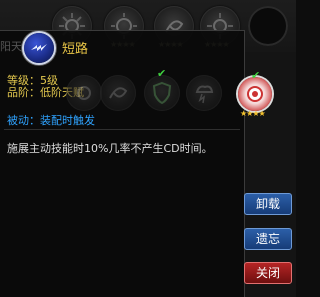 The width and height of the screenshot is (320, 297). What do you see at coordinates (268, 239) in the screenshot?
I see `forget-button: 遗忘` at bounding box center [268, 239].